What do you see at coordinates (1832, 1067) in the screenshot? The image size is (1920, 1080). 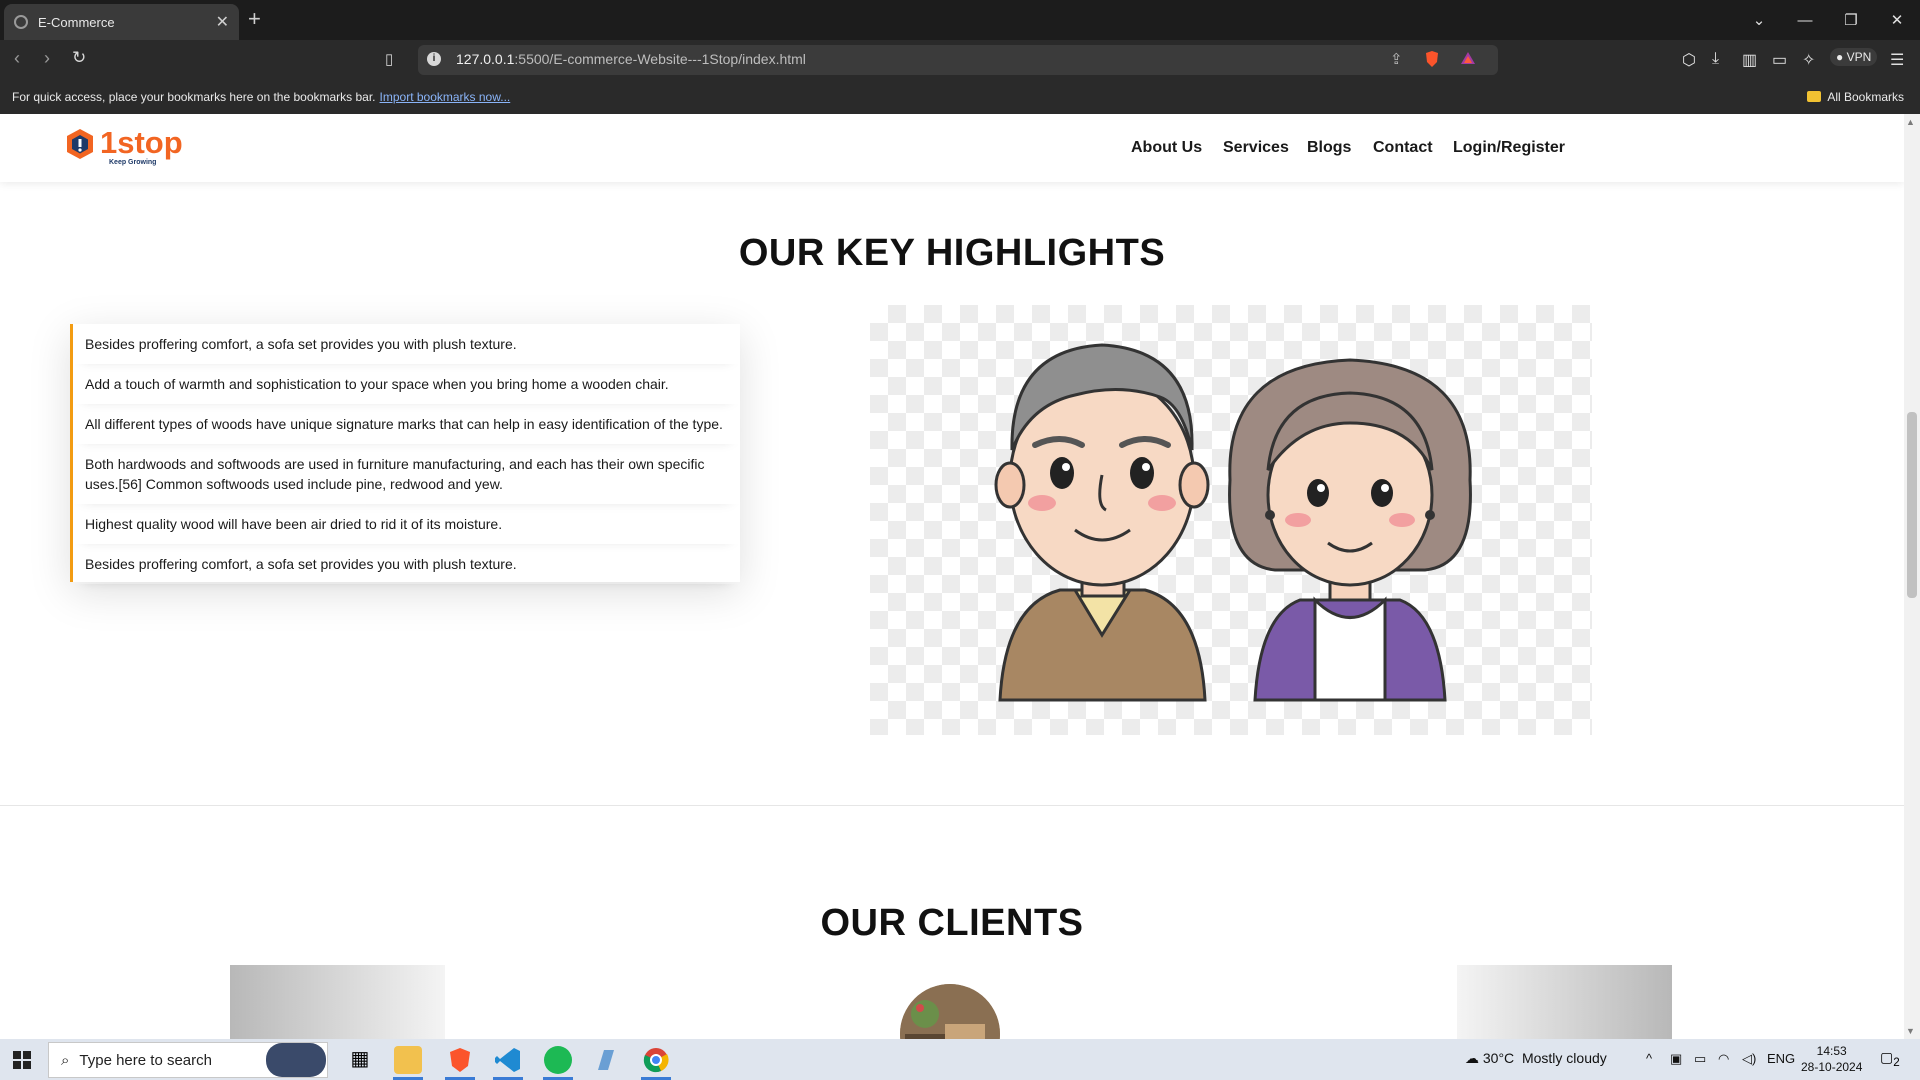 I see `clock-date: 28-10-2024` at bounding box center [1832, 1067].